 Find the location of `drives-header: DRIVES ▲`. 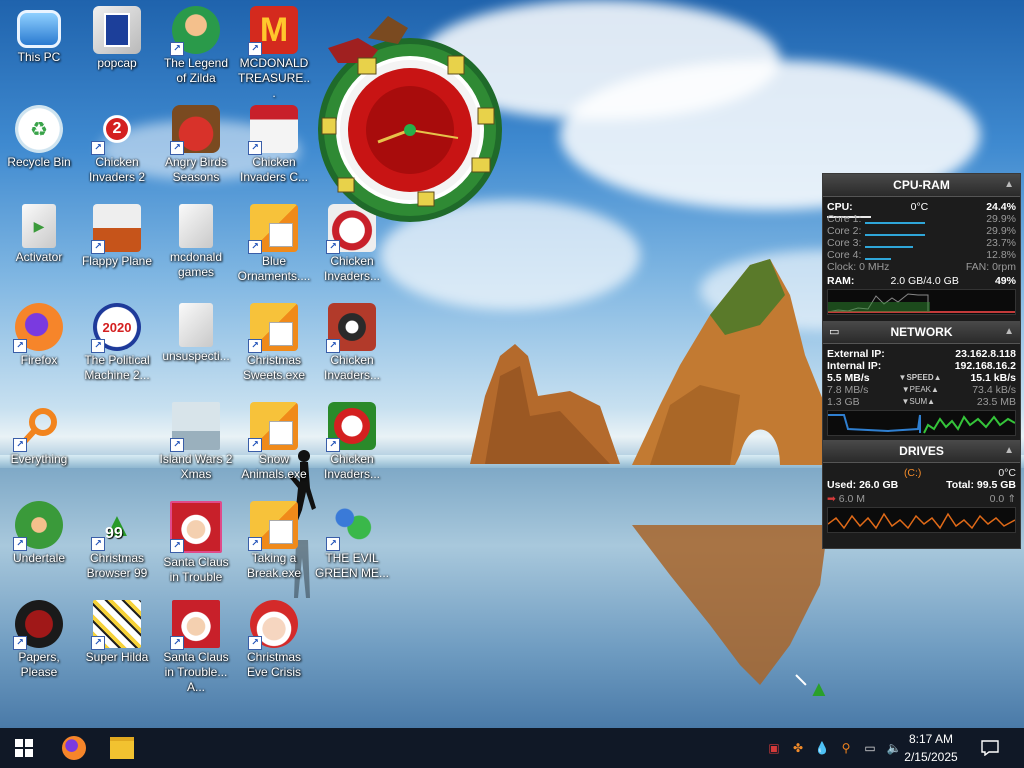

drives-header: DRIVES ▲ is located at coordinates (921, 451).